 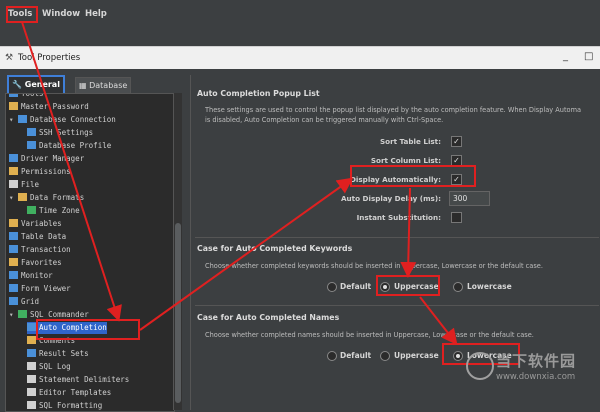 What do you see at coordinates (531, 375) in the screenshot?
I see `watermark: 当下软件园 www.downxia.com` at bounding box center [531, 375].